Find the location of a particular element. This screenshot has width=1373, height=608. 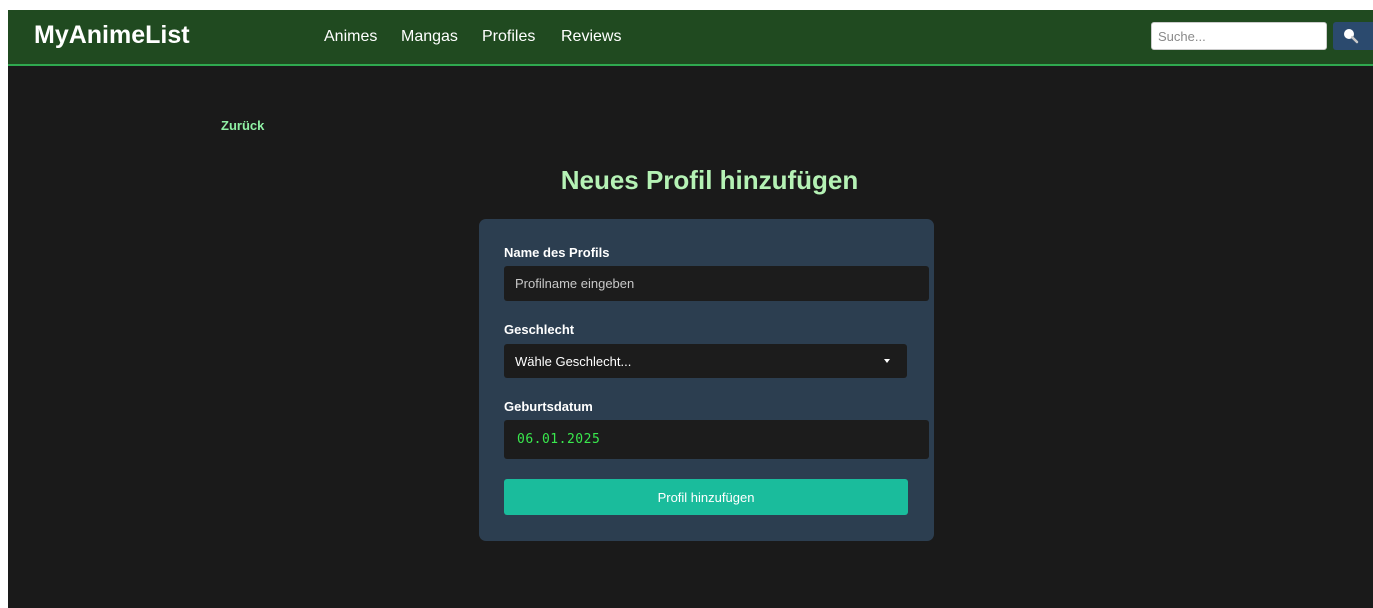

birthdate-label: Geburtsdatum is located at coordinates (548, 406).